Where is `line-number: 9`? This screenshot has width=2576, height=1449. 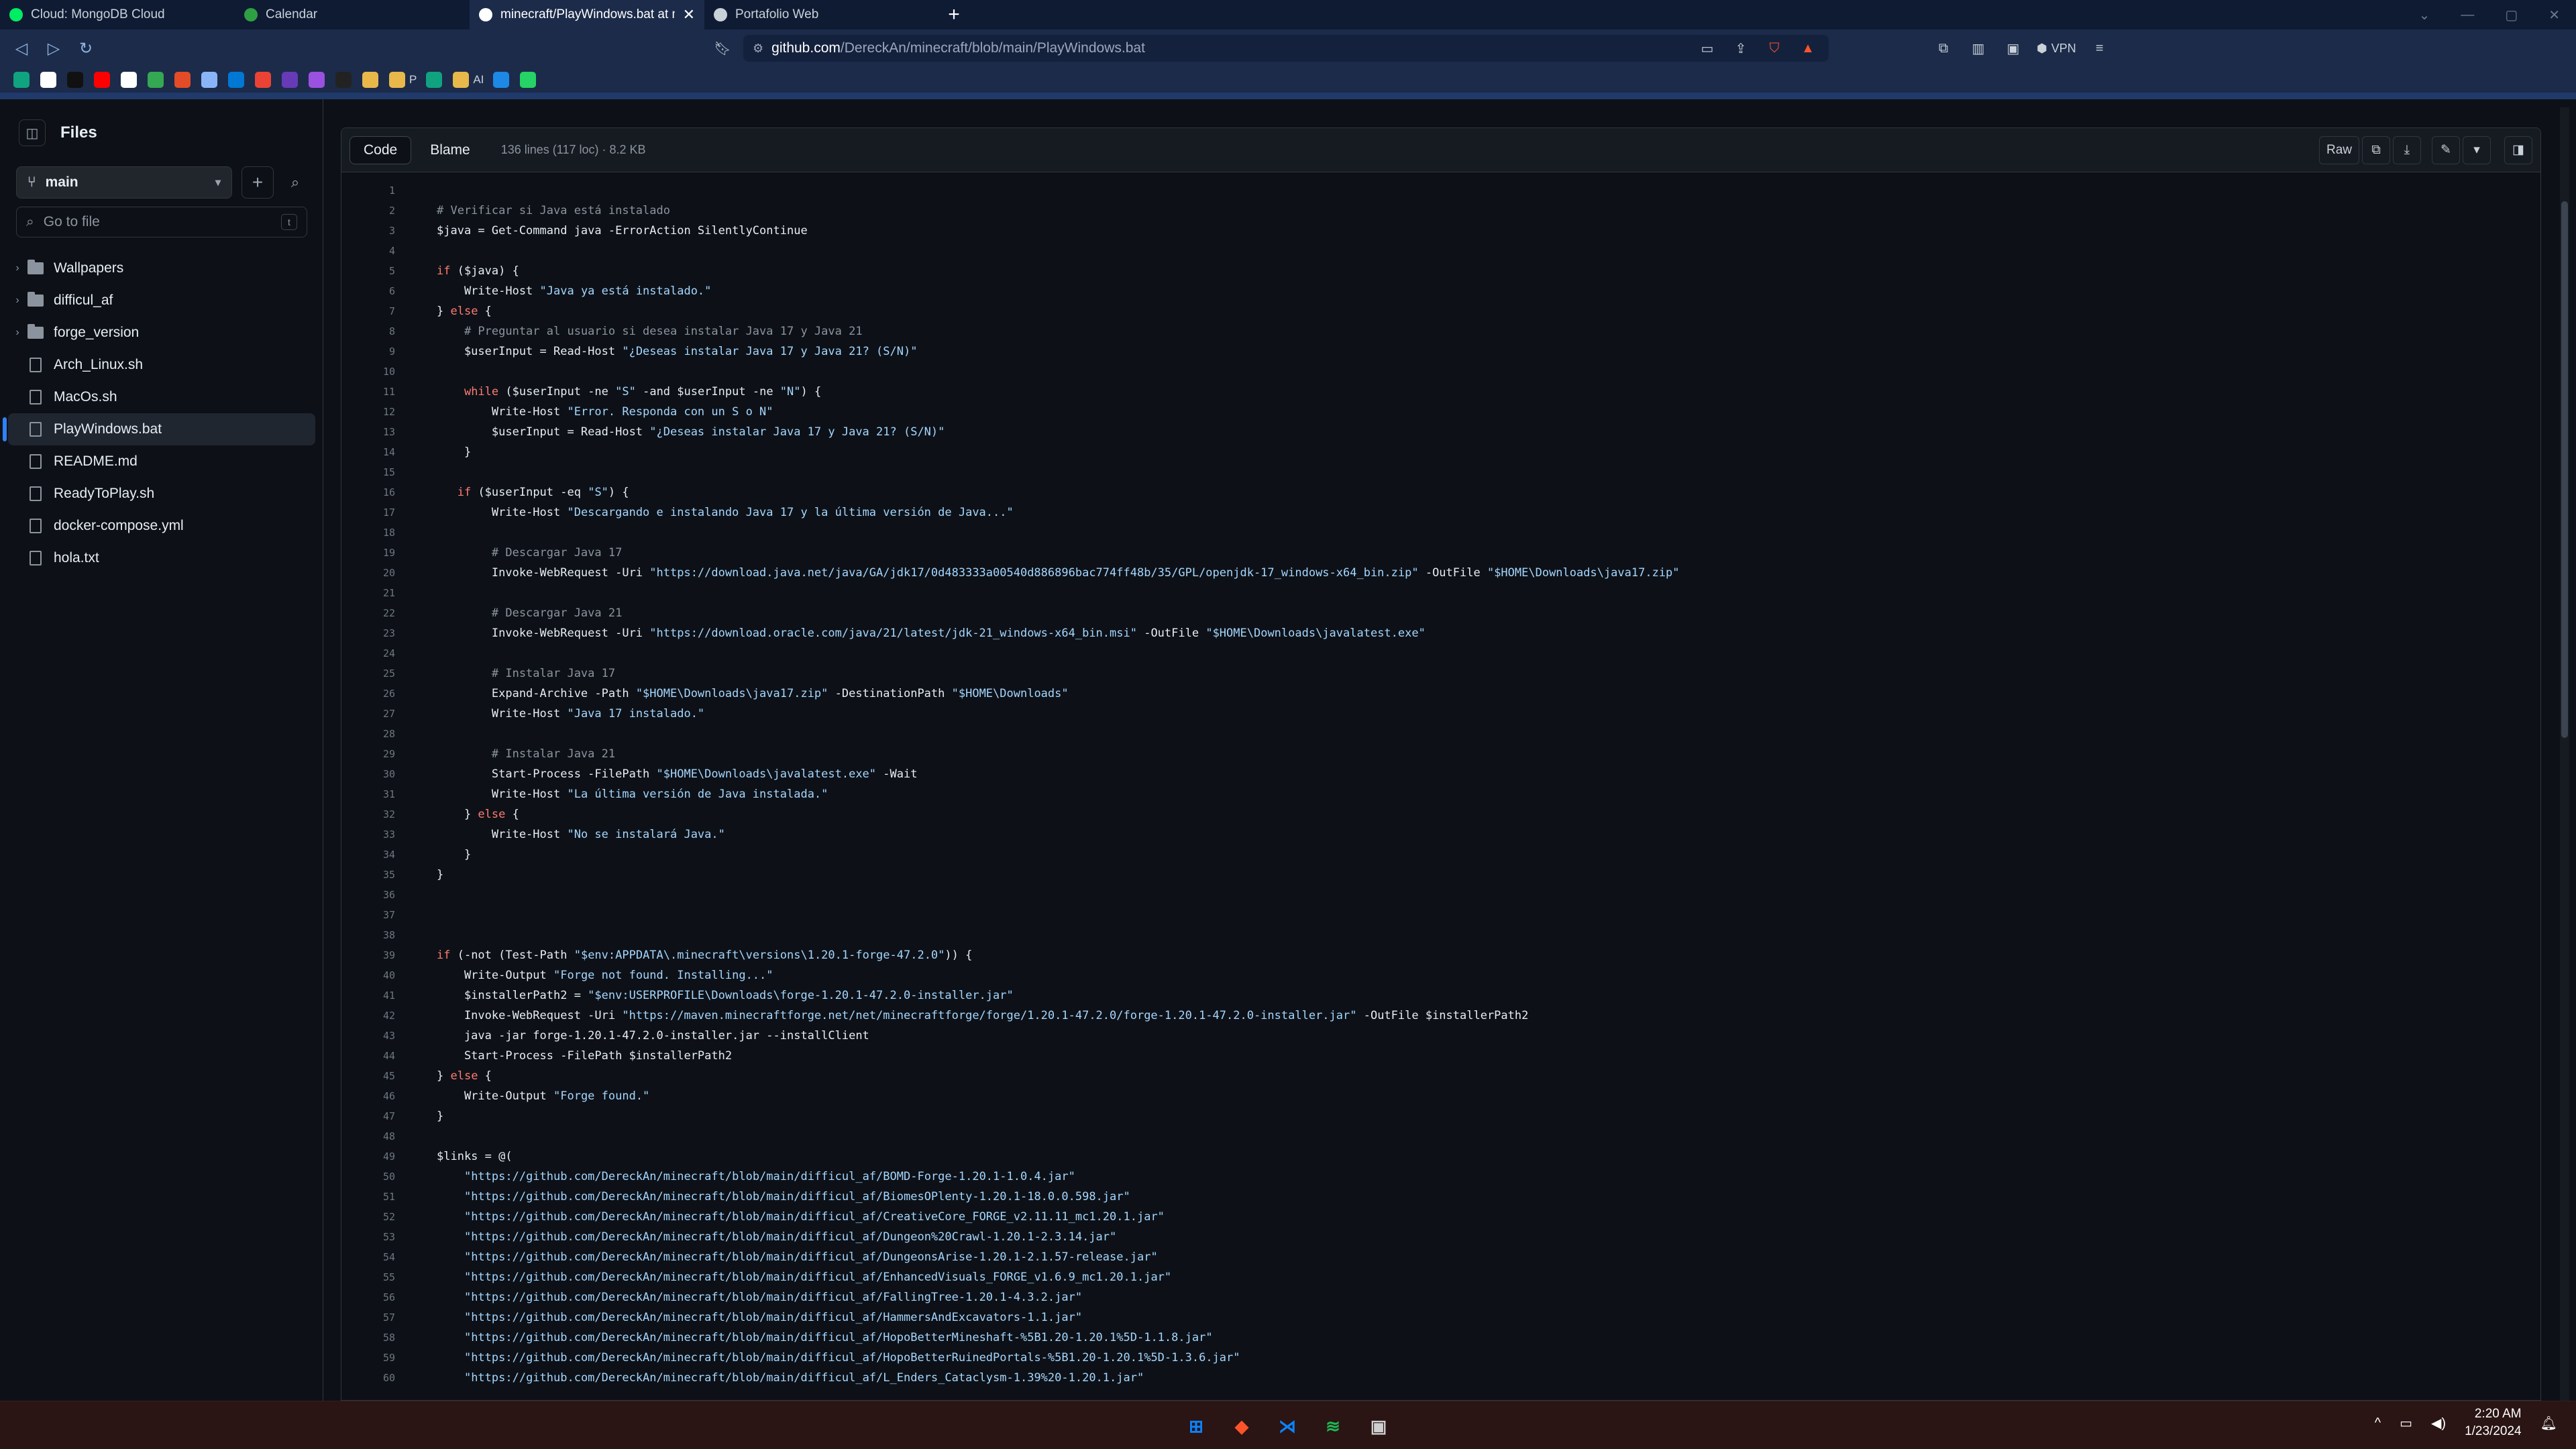 line-number: 9 is located at coordinates (368, 351).